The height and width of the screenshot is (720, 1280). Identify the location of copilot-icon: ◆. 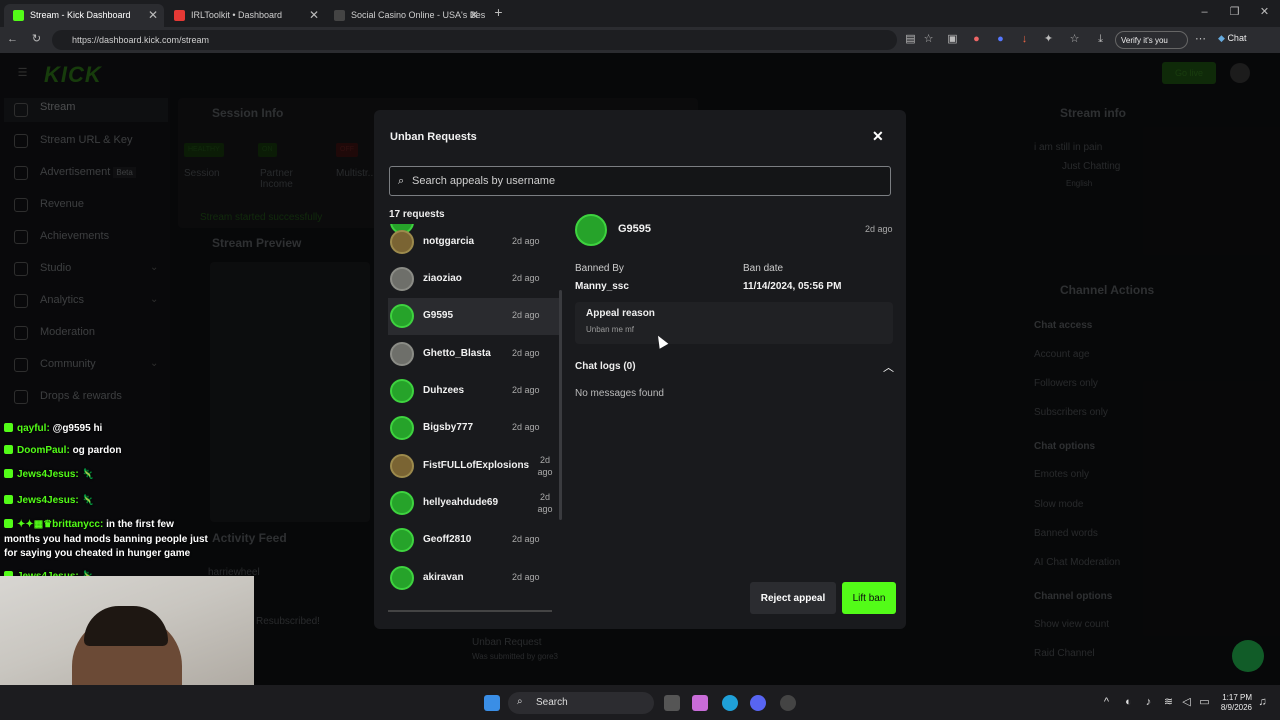
(1221, 38).